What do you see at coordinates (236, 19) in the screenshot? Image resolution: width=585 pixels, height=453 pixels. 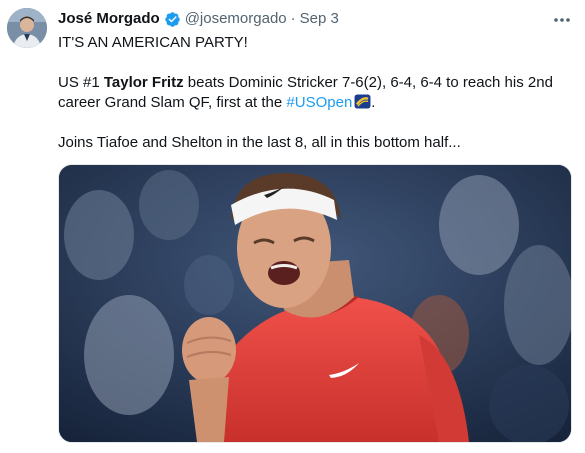 I see `author-handle: @josemorgado` at bounding box center [236, 19].